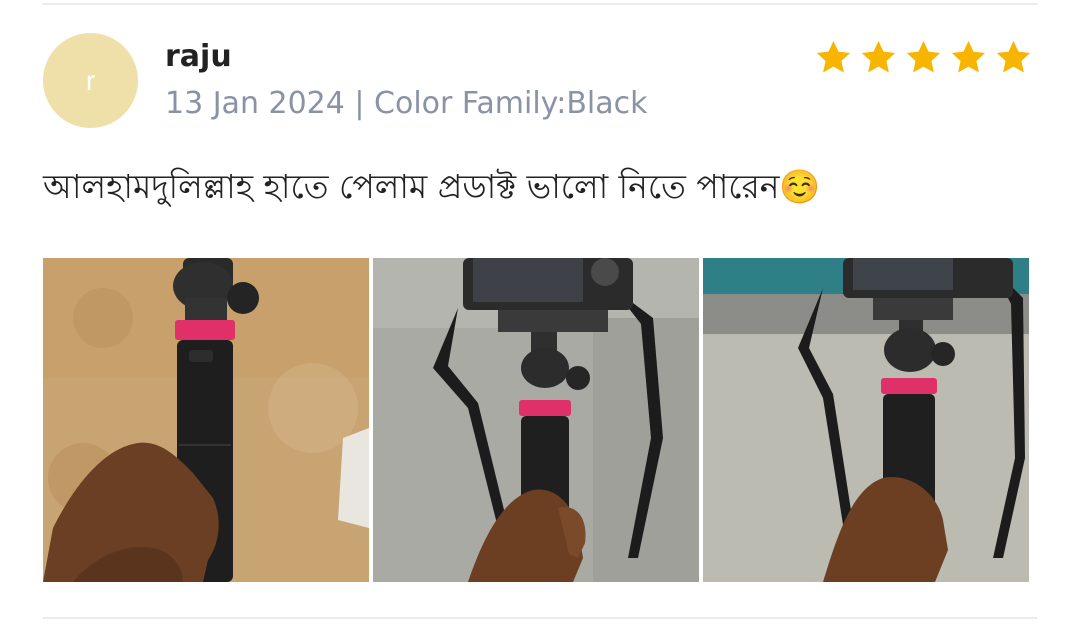 This screenshot has height=641, width=1080. Describe the element at coordinates (540, 4) in the screenshot. I see `top-divider` at that location.